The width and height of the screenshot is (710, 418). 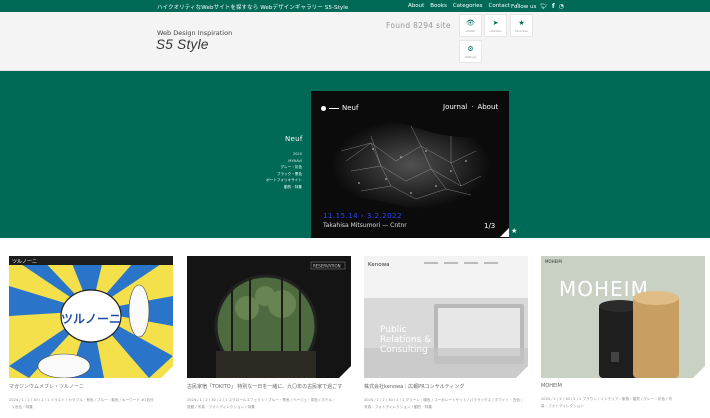 What do you see at coordinates (21, 407) in the screenshot?
I see `card-meta-line: · リ出伝・特集` at bounding box center [21, 407].